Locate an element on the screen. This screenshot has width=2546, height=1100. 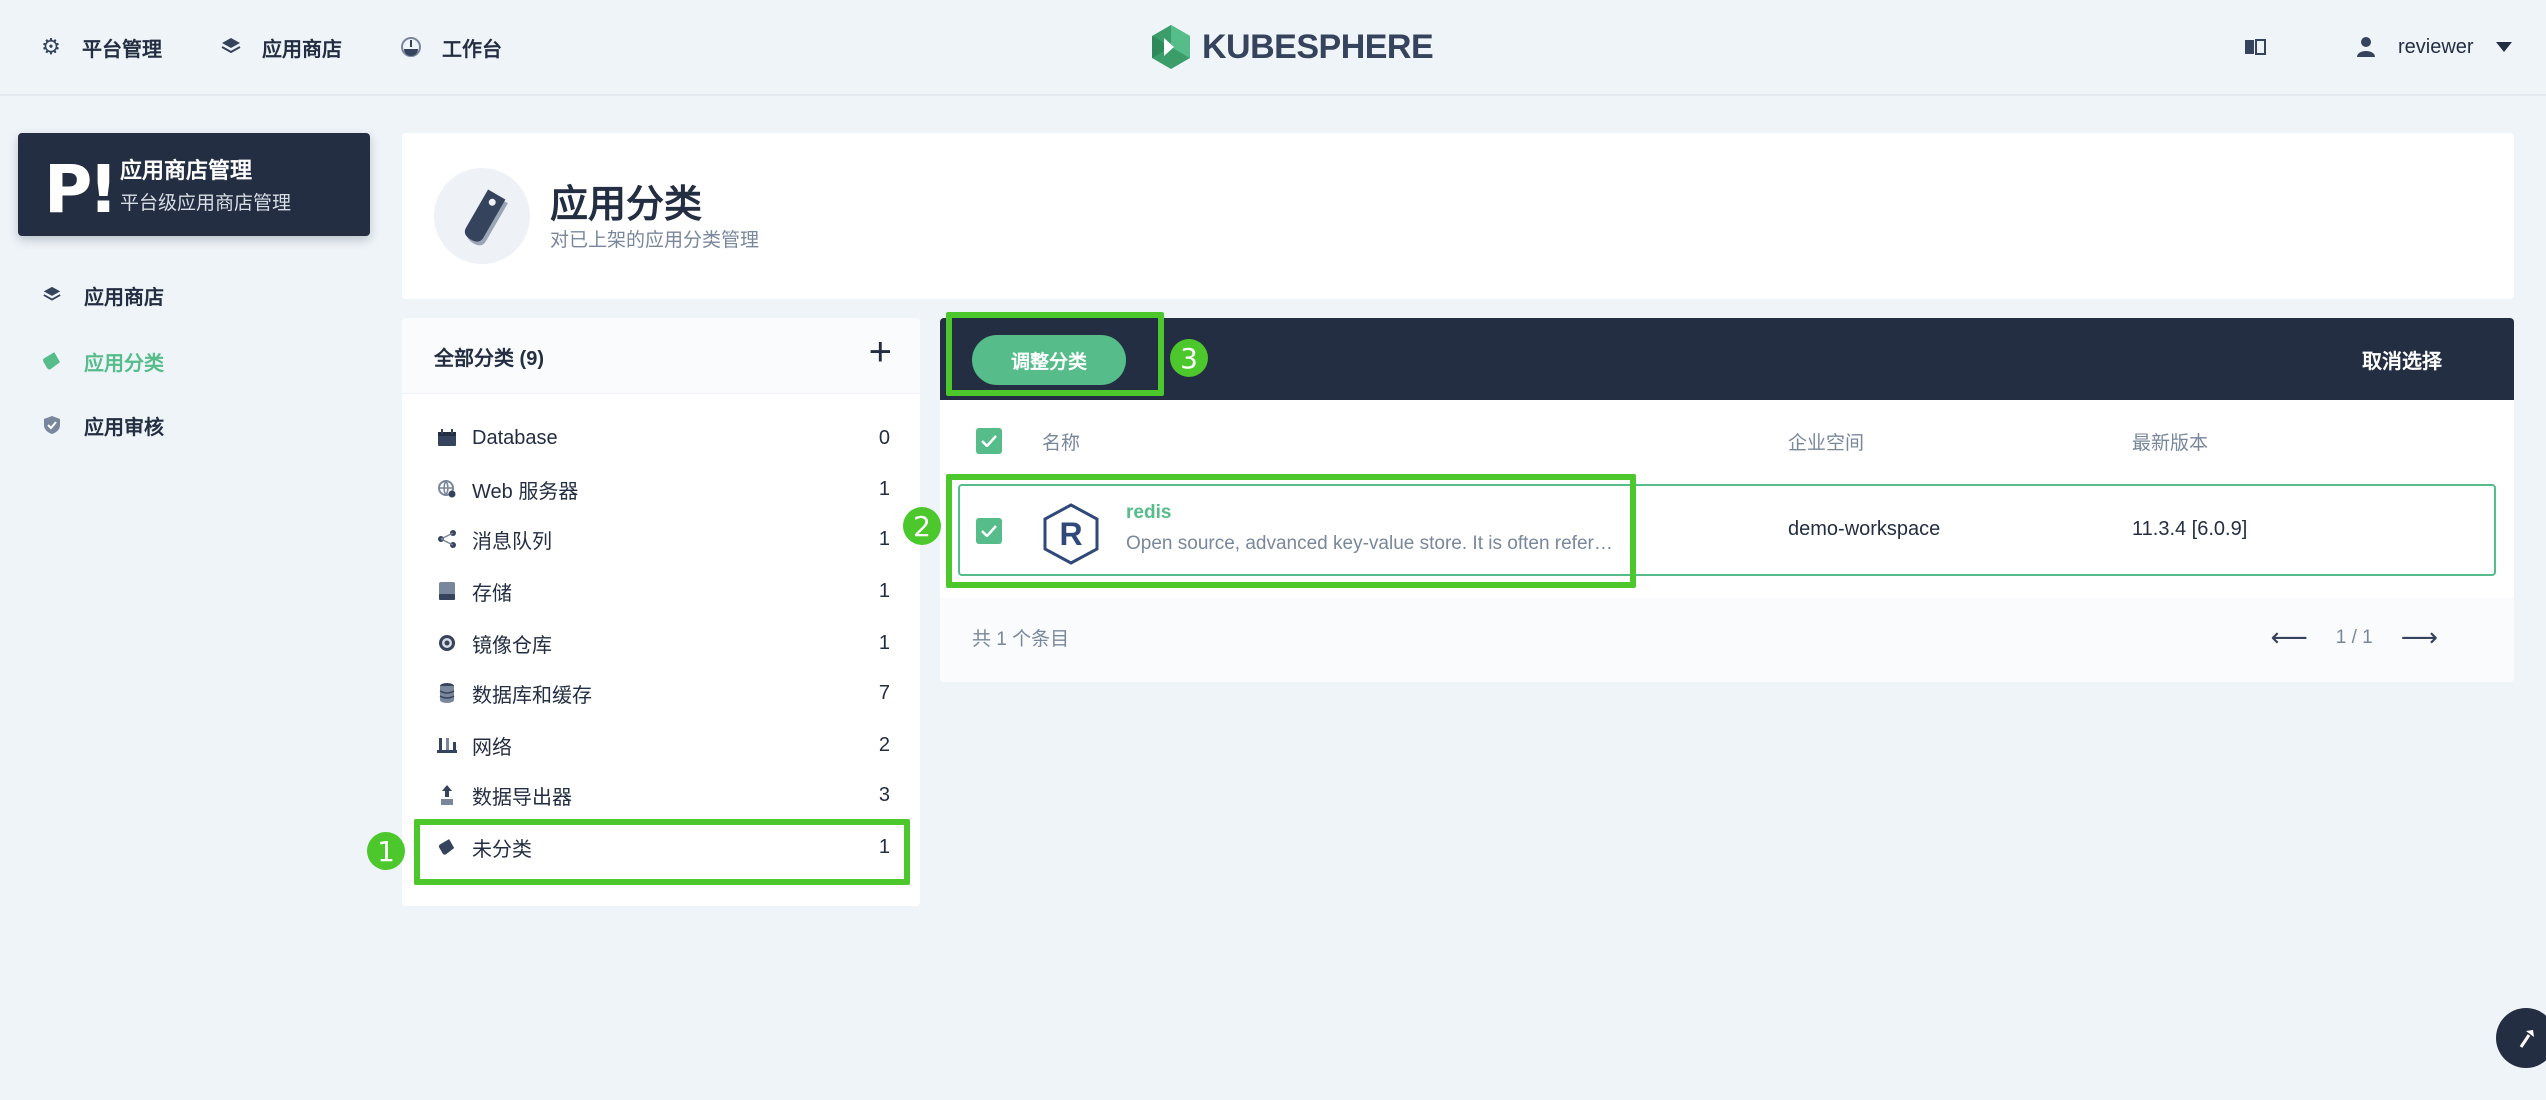
sidebar-item-label: 应用分类 is located at coordinates (124, 363).